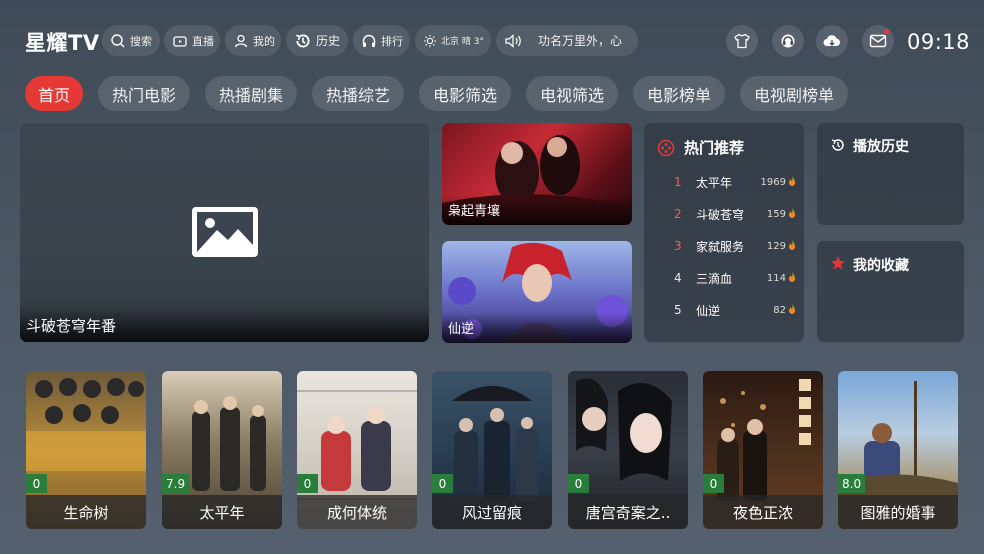  What do you see at coordinates (714, 278) in the screenshot?
I see `hot-name: 三滴血` at bounding box center [714, 278].